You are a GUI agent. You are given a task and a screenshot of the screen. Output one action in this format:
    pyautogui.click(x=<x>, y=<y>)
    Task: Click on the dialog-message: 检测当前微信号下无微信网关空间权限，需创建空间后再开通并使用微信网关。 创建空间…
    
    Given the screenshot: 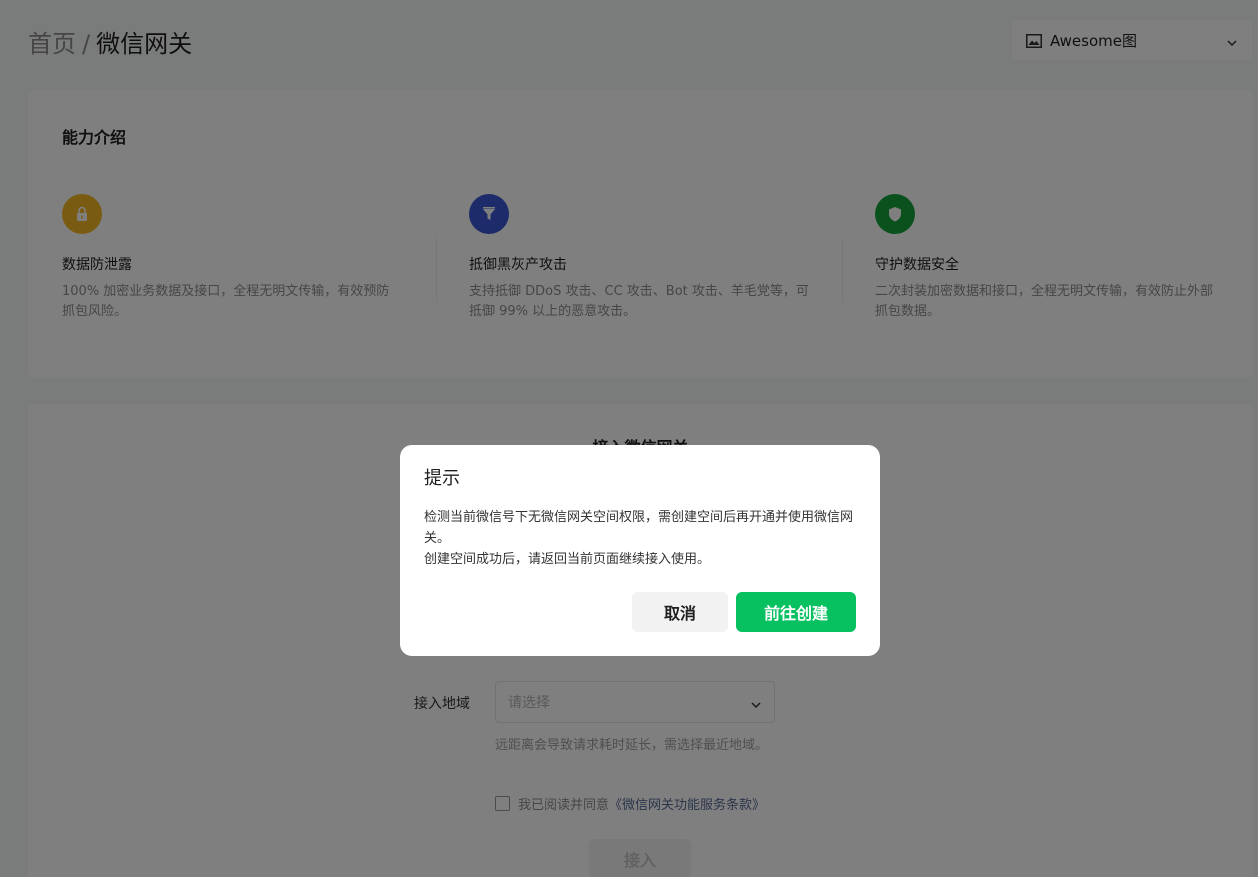 What is the action you would take?
    pyautogui.click(x=640, y=538)
    